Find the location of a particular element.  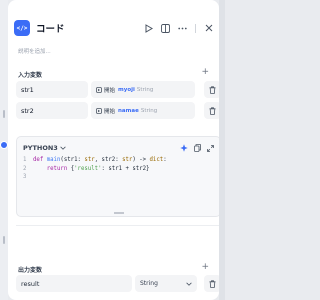

language-select: PYTHON3 is located at coordinates (40, 148).